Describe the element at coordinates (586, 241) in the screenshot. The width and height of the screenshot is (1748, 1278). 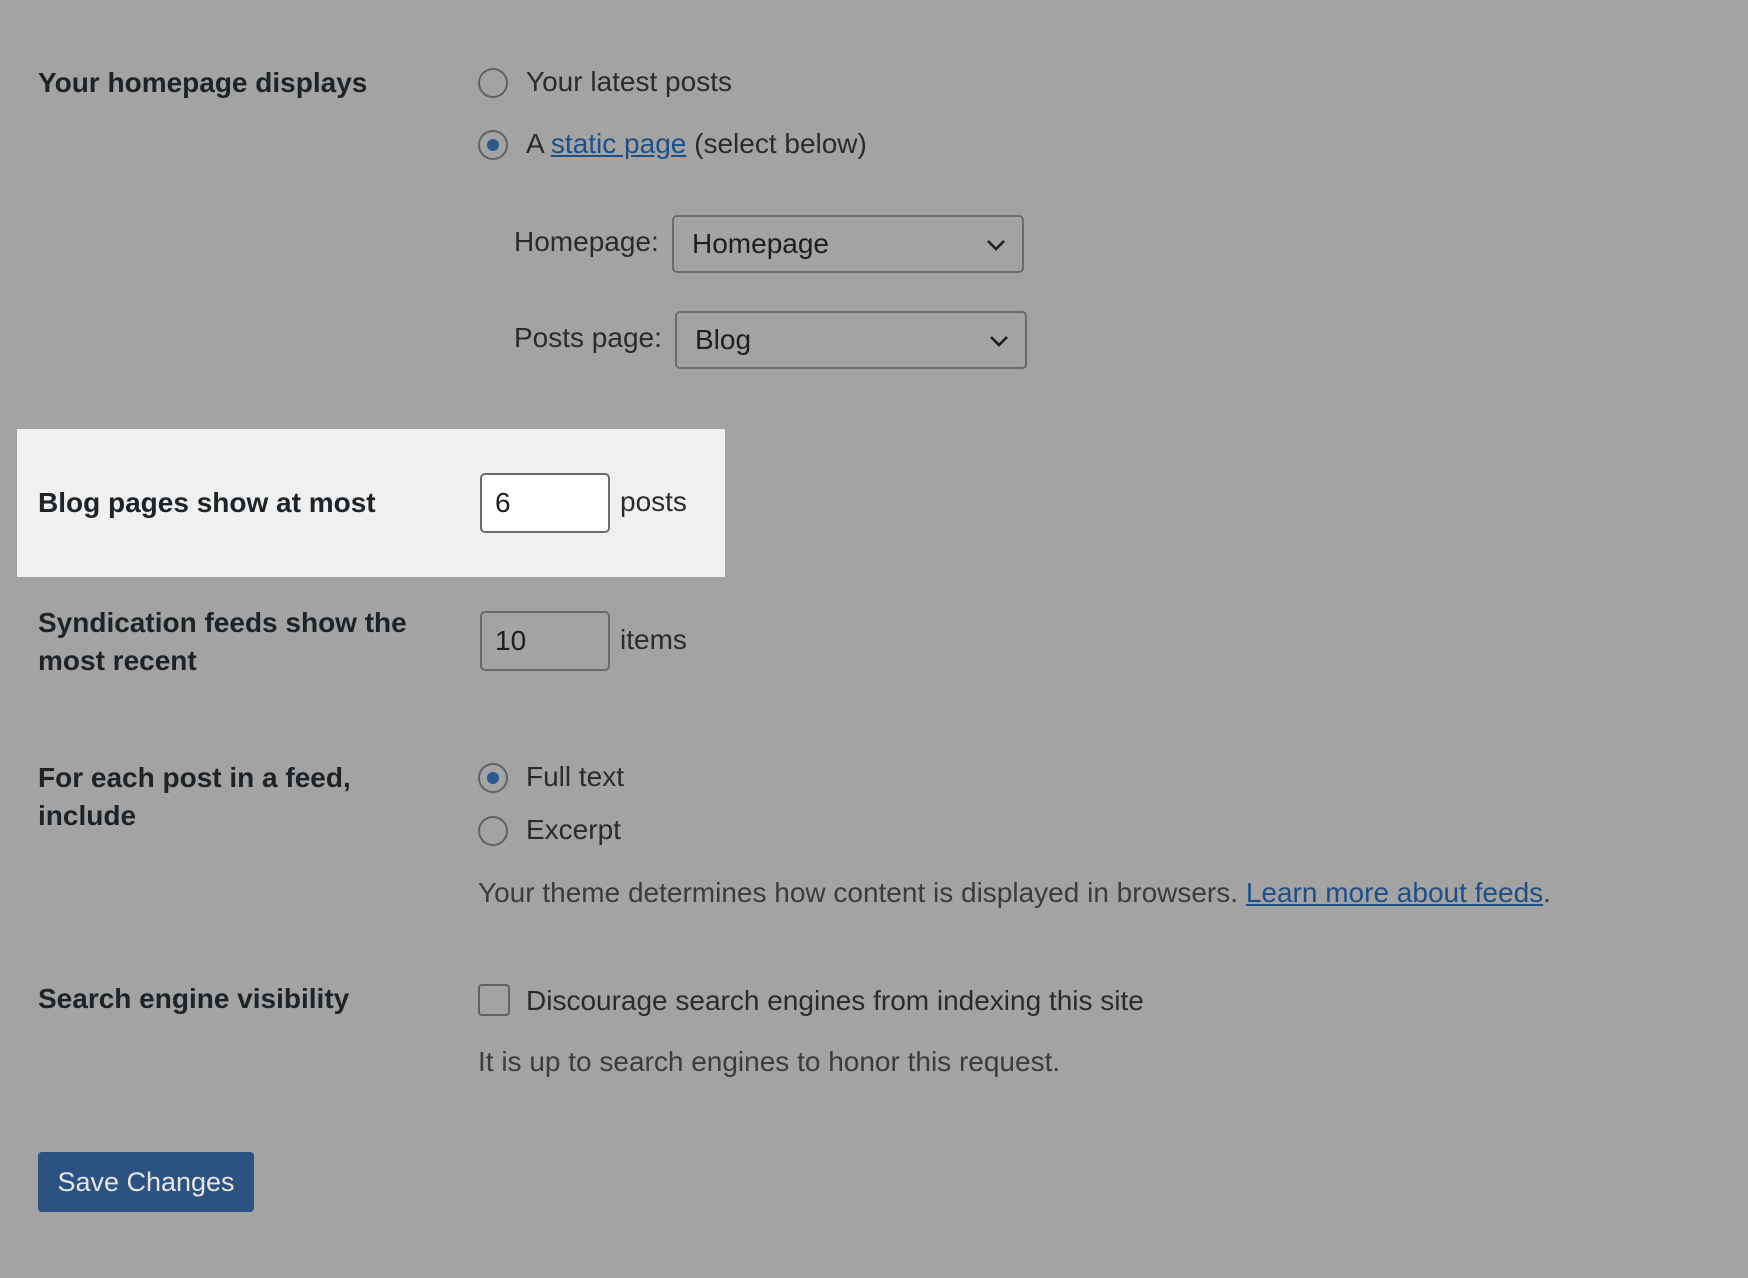
I see `homepage-select-label: Homepage:` at that location.